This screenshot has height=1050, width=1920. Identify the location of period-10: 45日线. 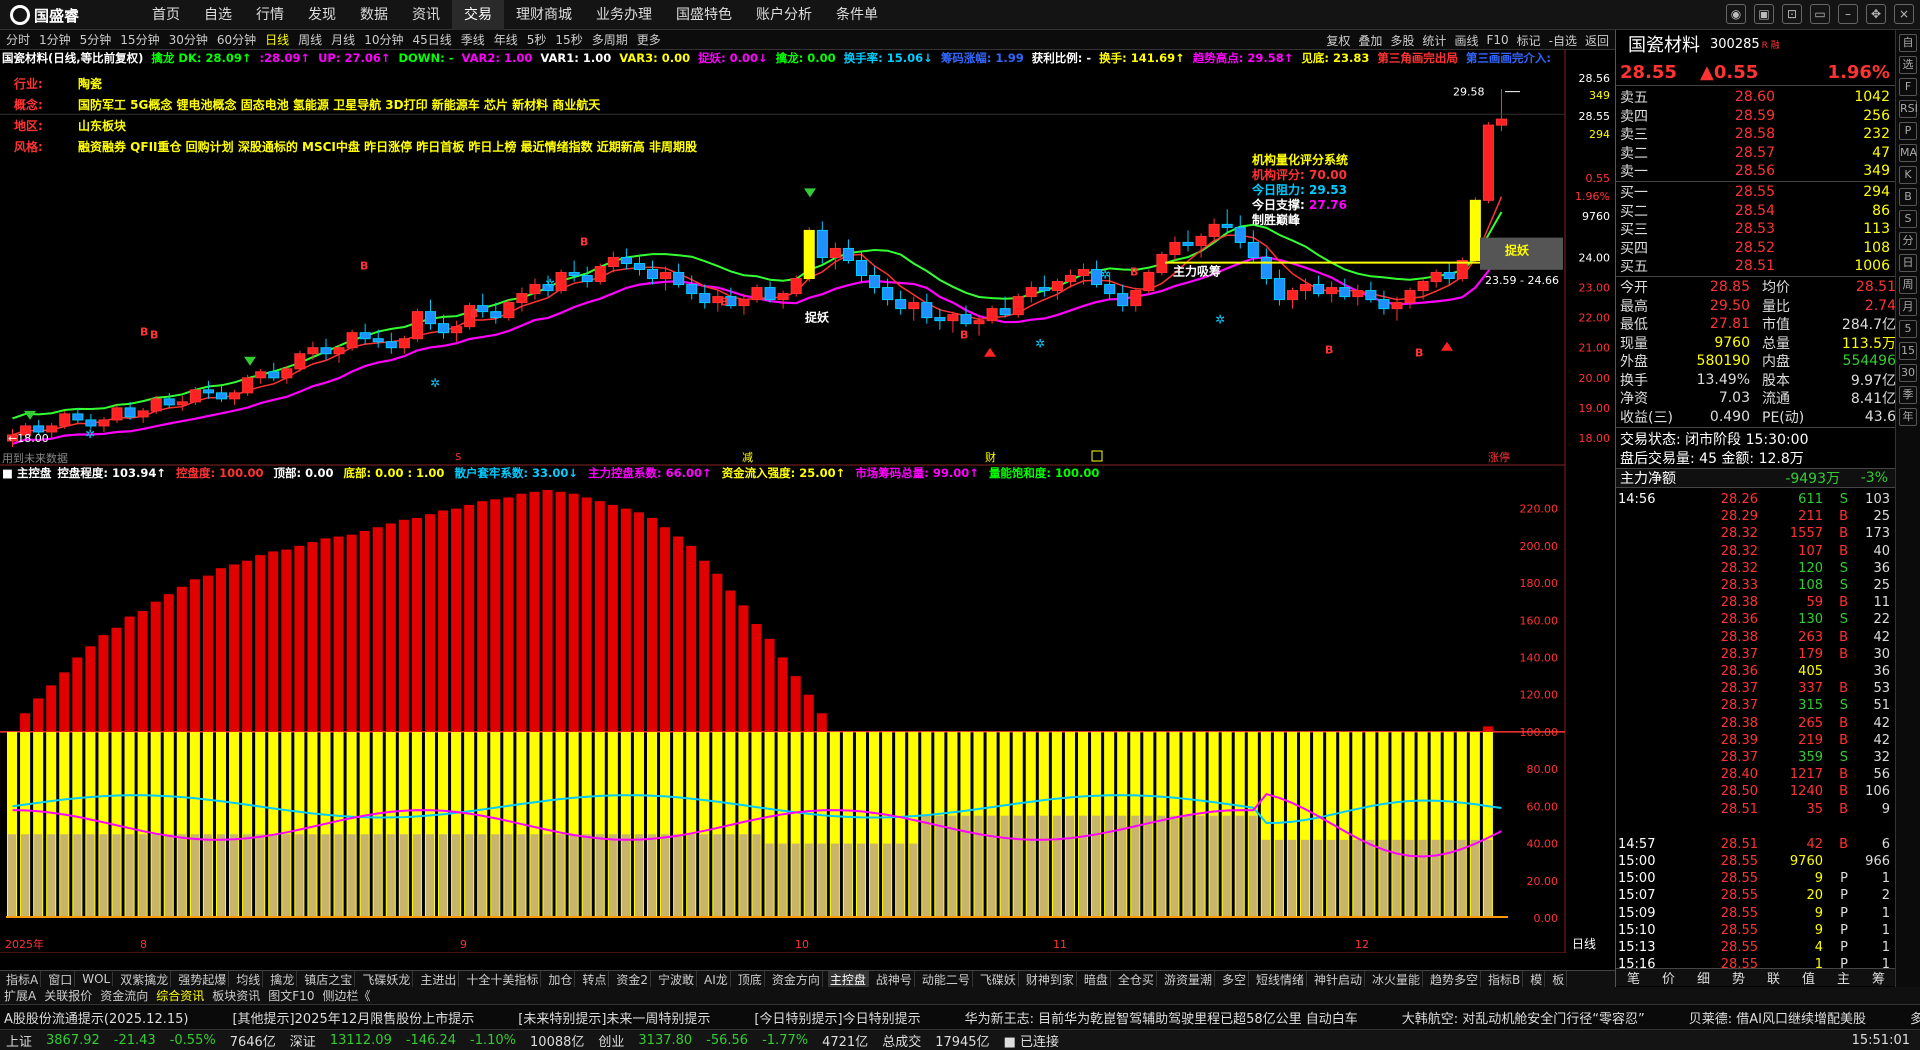
(431, 39).